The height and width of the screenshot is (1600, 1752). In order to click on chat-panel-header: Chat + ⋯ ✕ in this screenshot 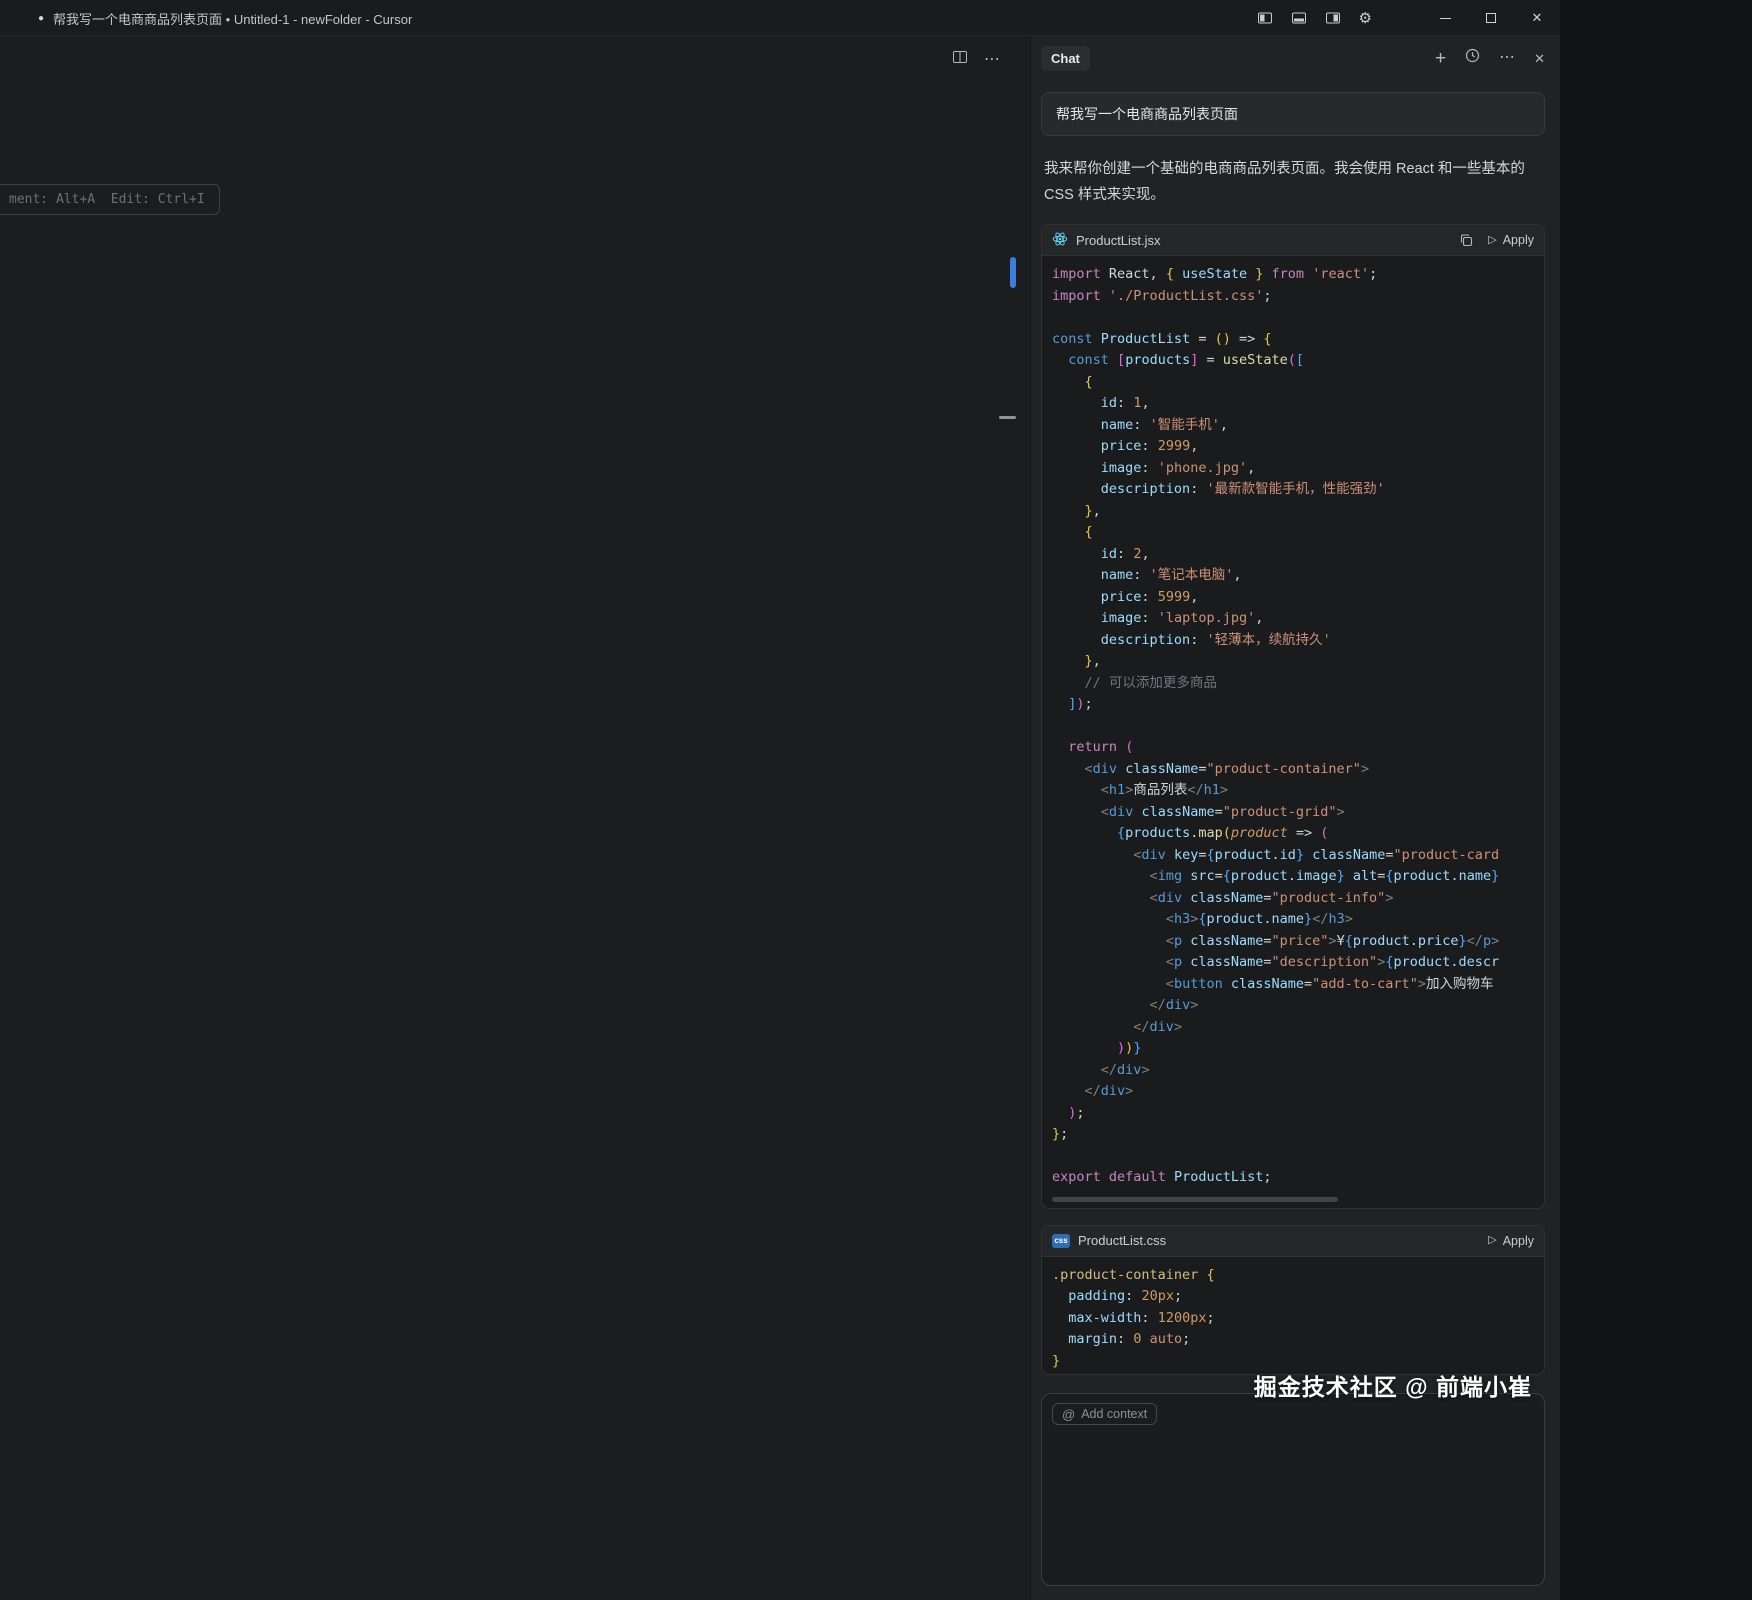, I will do `click(1295, 58)`.